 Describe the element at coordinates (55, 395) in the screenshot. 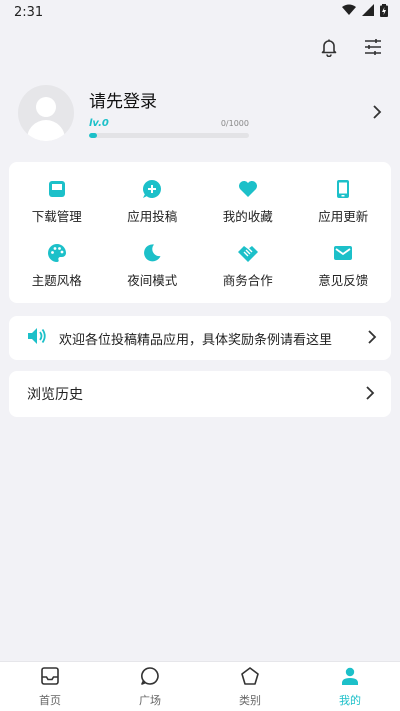

I see `browsing-history-label: 浏览历史` at that location.